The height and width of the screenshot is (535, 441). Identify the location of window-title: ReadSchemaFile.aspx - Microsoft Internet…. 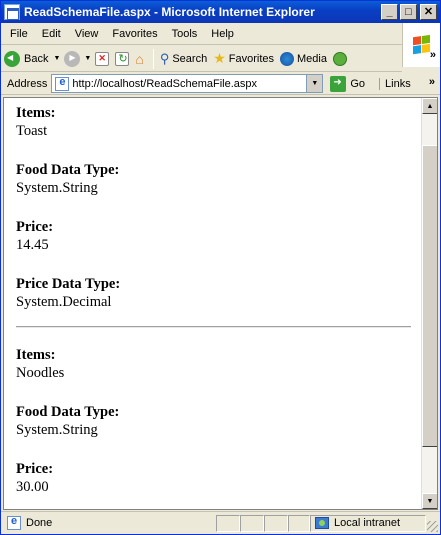
(169, 12).